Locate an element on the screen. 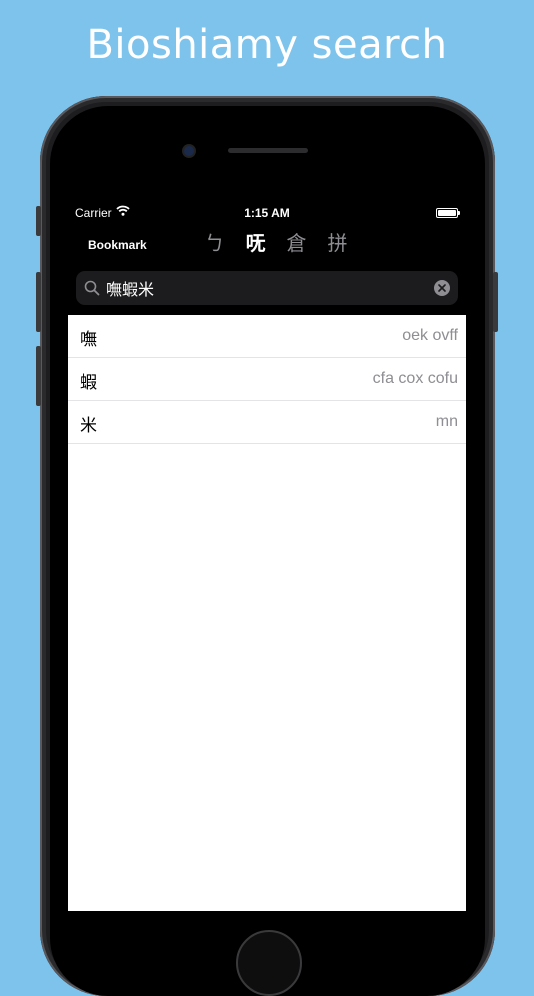 The height and width of the screenshot is (996, 534). result-code: mn is located at coordinates (446, 421).